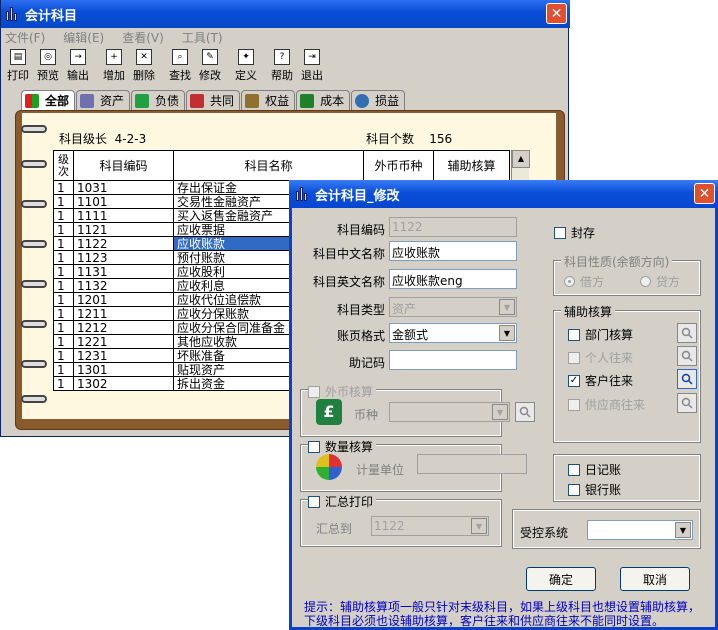  What do you see at coordinates (342, 501) in the screenshot?
I see `summary-print-checkbox: 汇总打印` at bounding box center [342, 501].